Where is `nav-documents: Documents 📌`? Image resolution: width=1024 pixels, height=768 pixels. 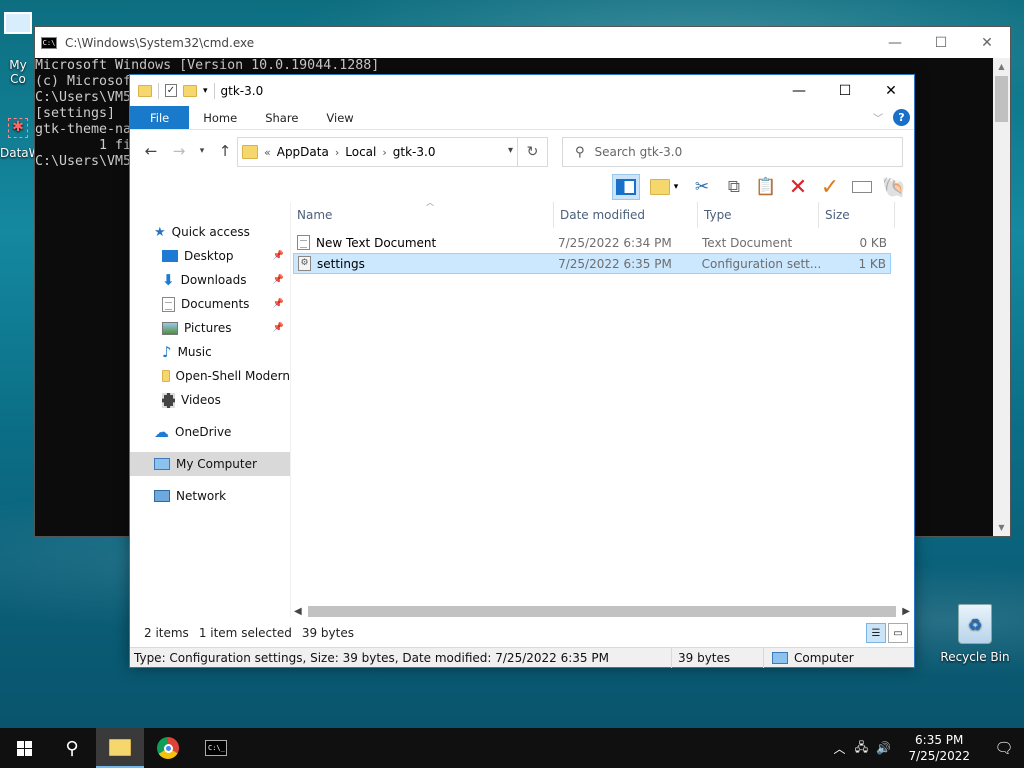 nav-documents: Documents 📌 is located at coordinates (210, 304).